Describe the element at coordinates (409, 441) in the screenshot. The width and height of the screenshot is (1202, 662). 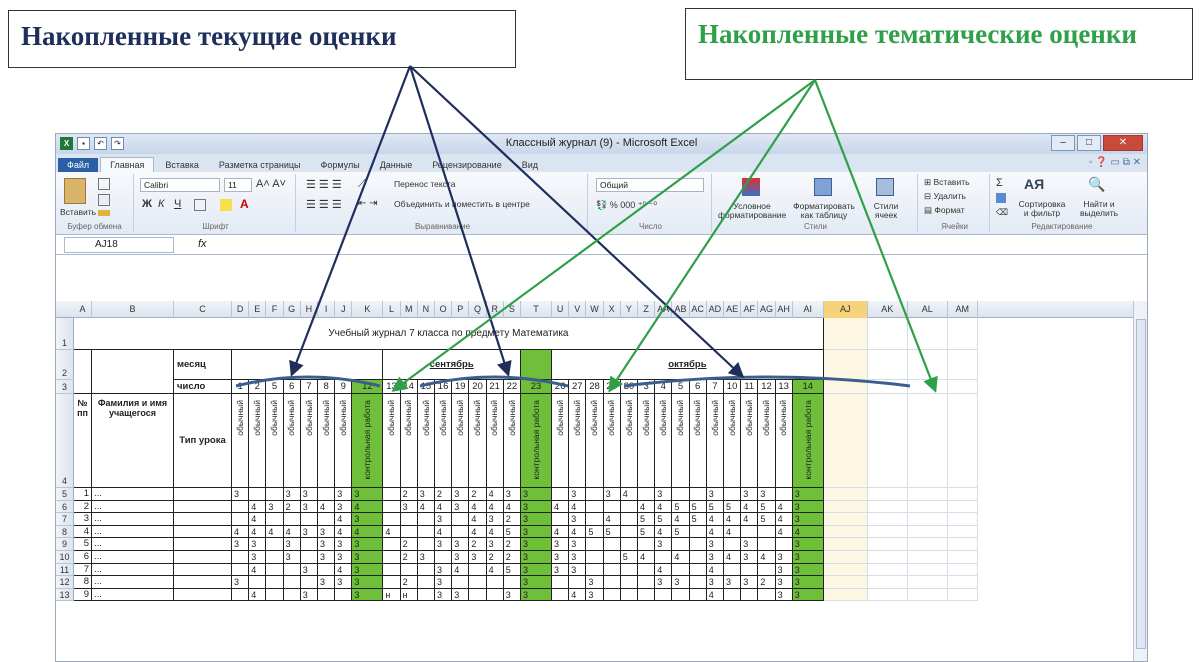
I see `lesson-type-9: обычный` at that location.